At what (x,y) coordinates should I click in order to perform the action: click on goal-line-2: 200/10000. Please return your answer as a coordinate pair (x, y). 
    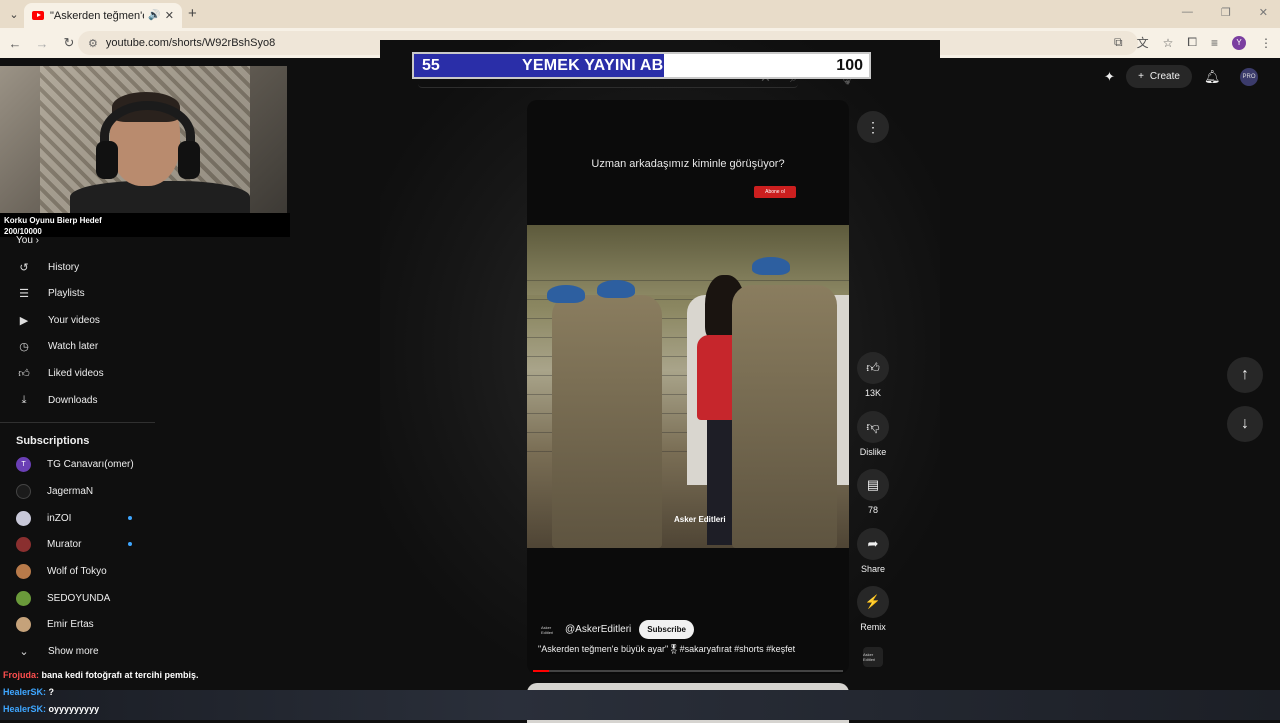
    Looking at the image, I should click on (23, 231).